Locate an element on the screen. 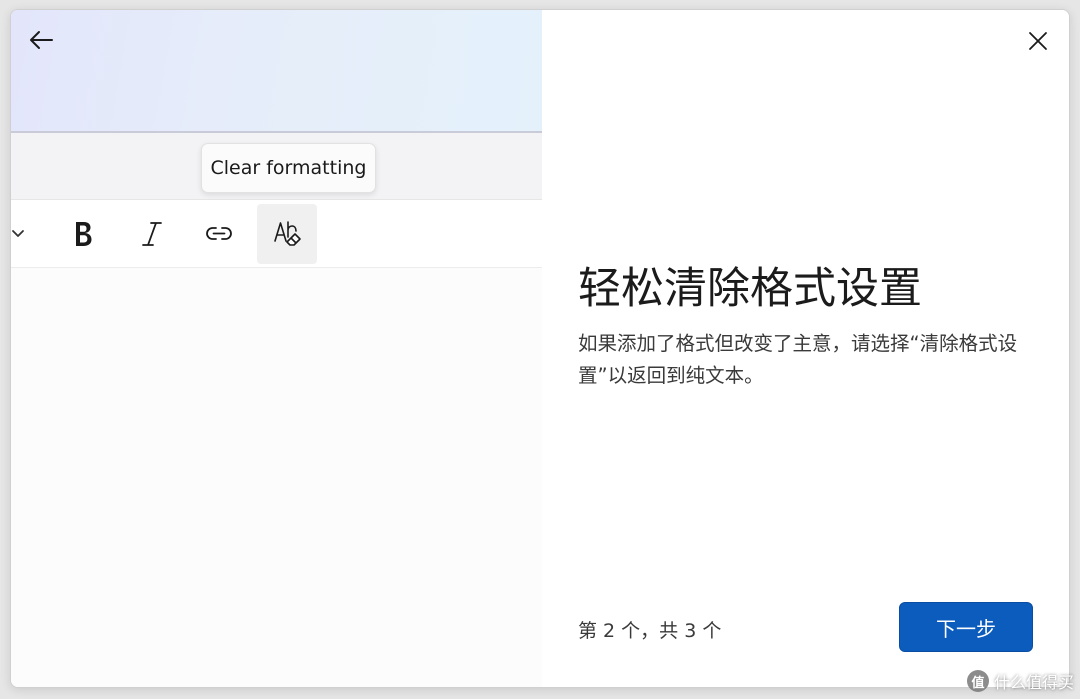  back-button is located at coordinates (41, 40).